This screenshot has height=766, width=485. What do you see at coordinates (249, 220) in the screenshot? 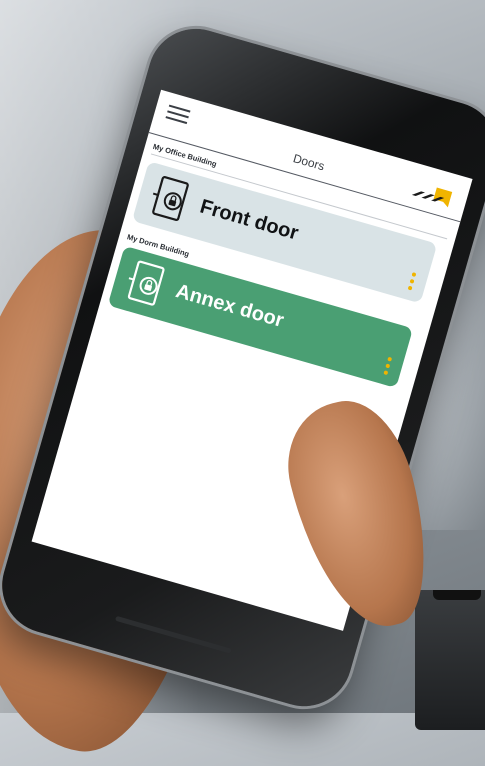
I see `door-name: Front door` at bounding box center [249, 220].